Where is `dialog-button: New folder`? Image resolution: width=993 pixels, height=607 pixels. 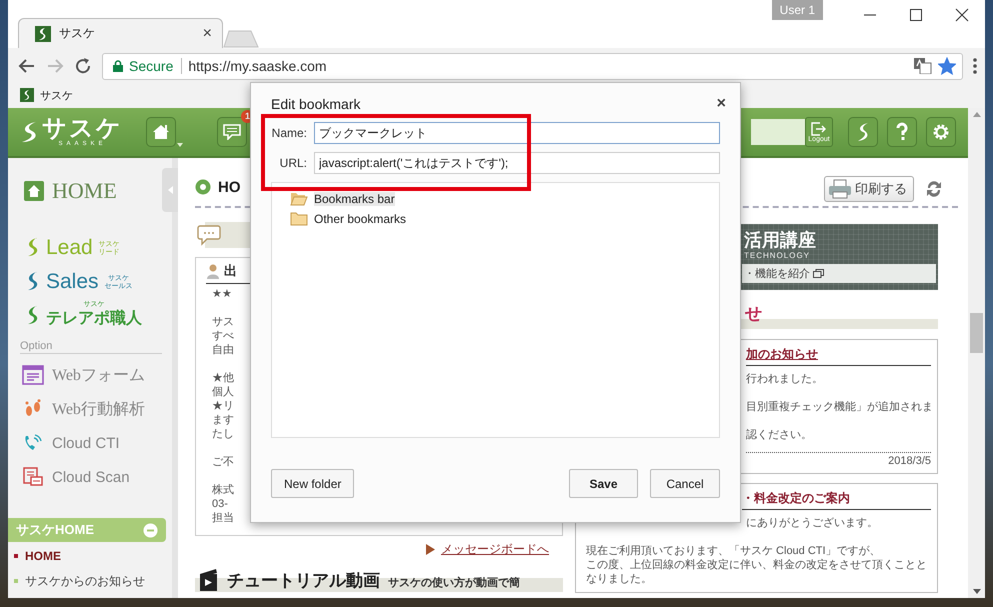
dialog-button: New folder is located at coordinates (312, 483).